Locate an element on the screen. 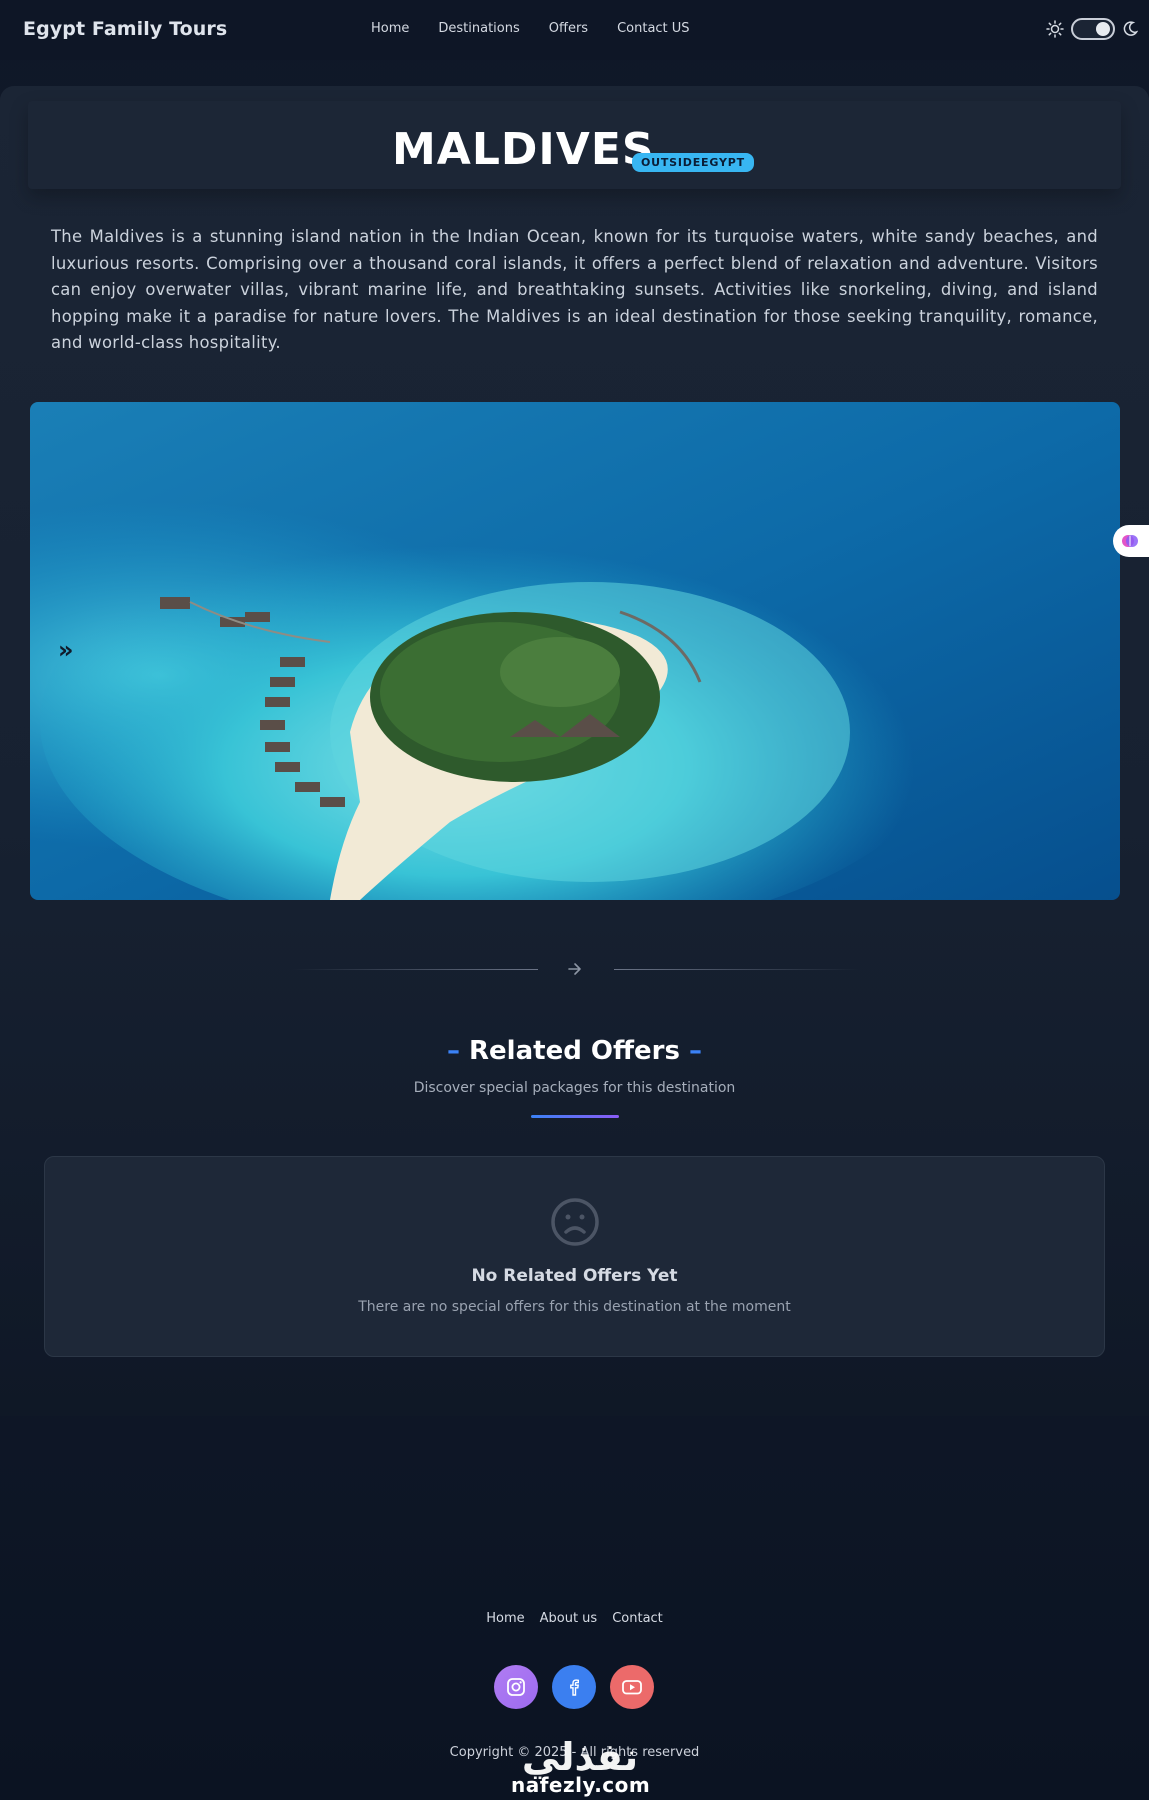  carousel-next-button: » is located at coordinates (65, 650).